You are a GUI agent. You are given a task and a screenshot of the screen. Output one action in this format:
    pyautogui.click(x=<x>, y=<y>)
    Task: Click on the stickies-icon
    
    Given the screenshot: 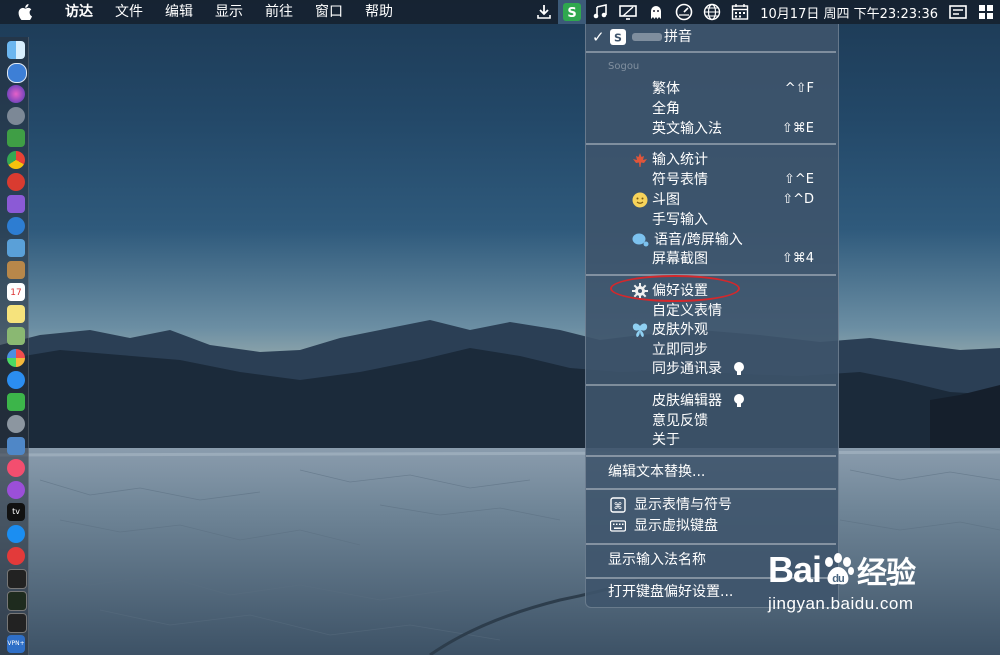 What is the action you would take?
    pyautogui.click(x=16, y=314)
    